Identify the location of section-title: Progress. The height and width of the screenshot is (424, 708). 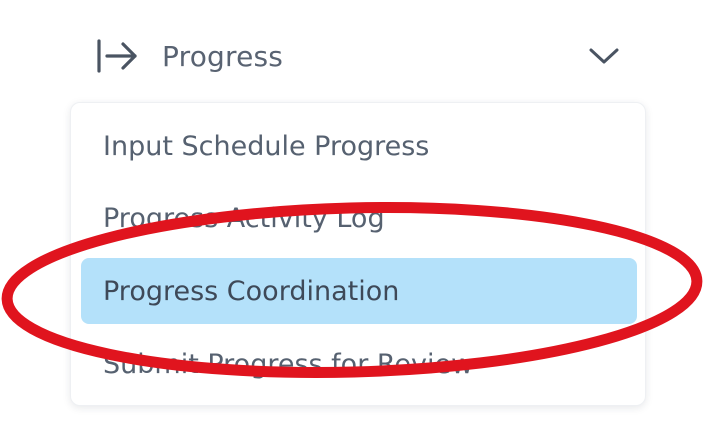
(223, 56).